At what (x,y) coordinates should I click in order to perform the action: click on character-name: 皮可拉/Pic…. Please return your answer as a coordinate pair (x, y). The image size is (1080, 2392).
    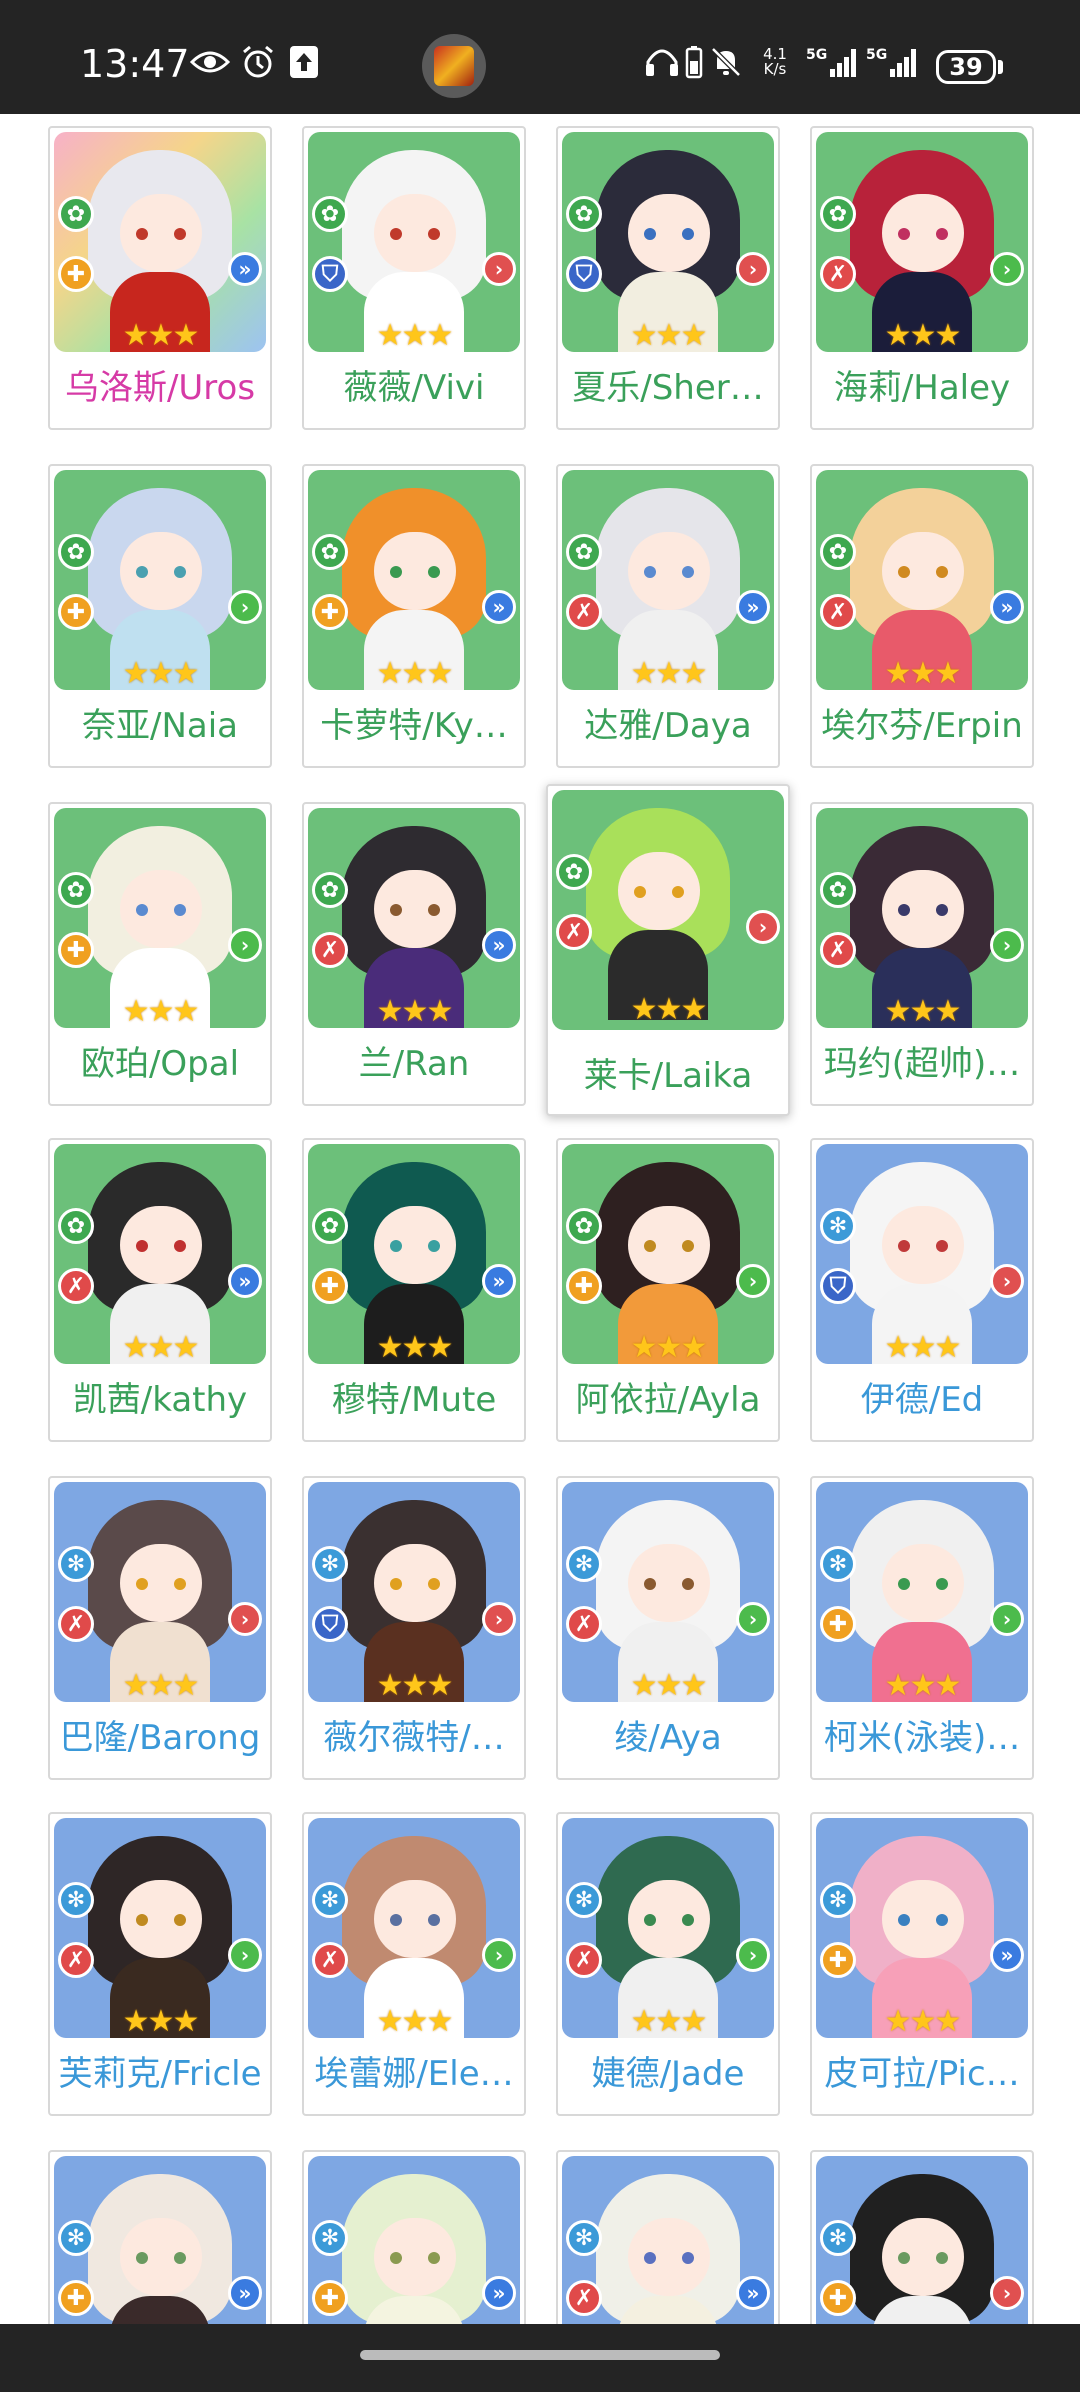
    Looking at the image, I should click on (922, 2074).